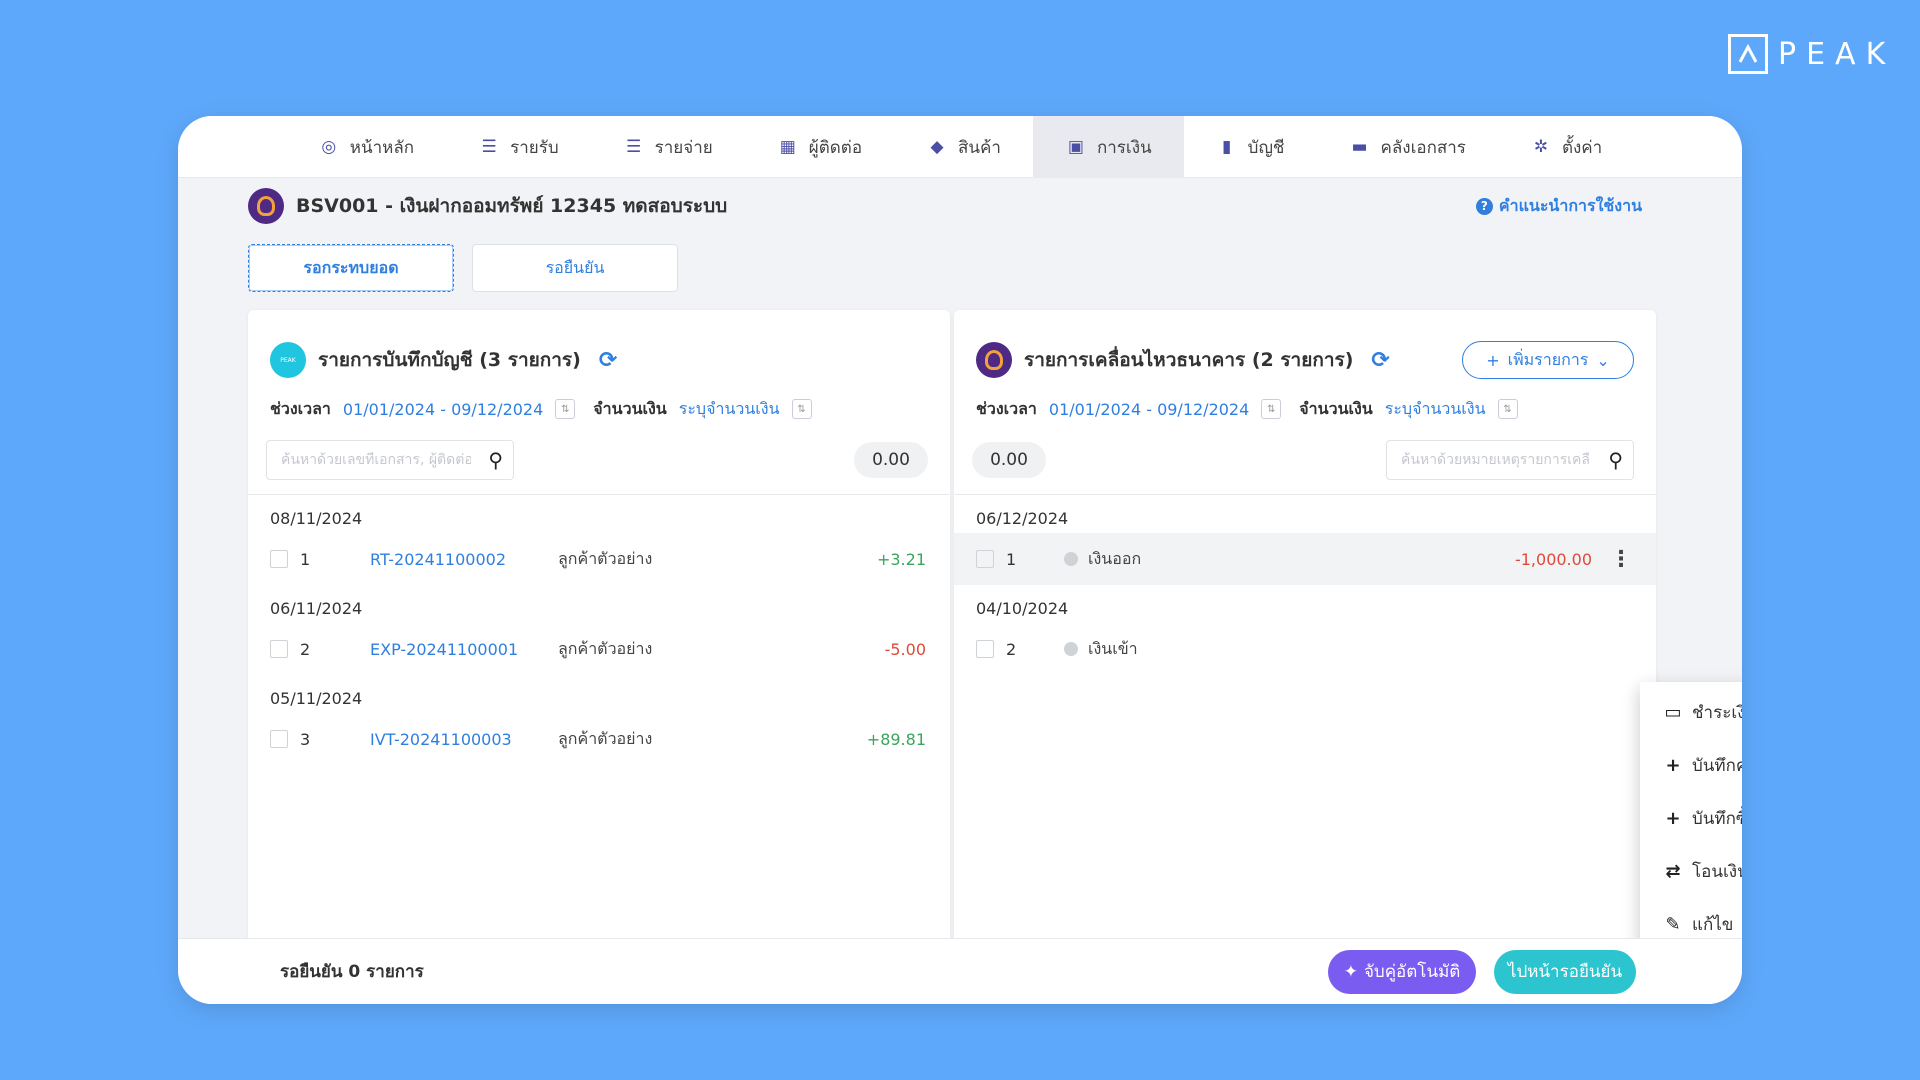 This screenshot has height=1080, width=1920. Describe the element at coordinates (1548, 360) in the screenshot. I see `add-item-button: + เพิ่มรายการ ⌄` at that location.